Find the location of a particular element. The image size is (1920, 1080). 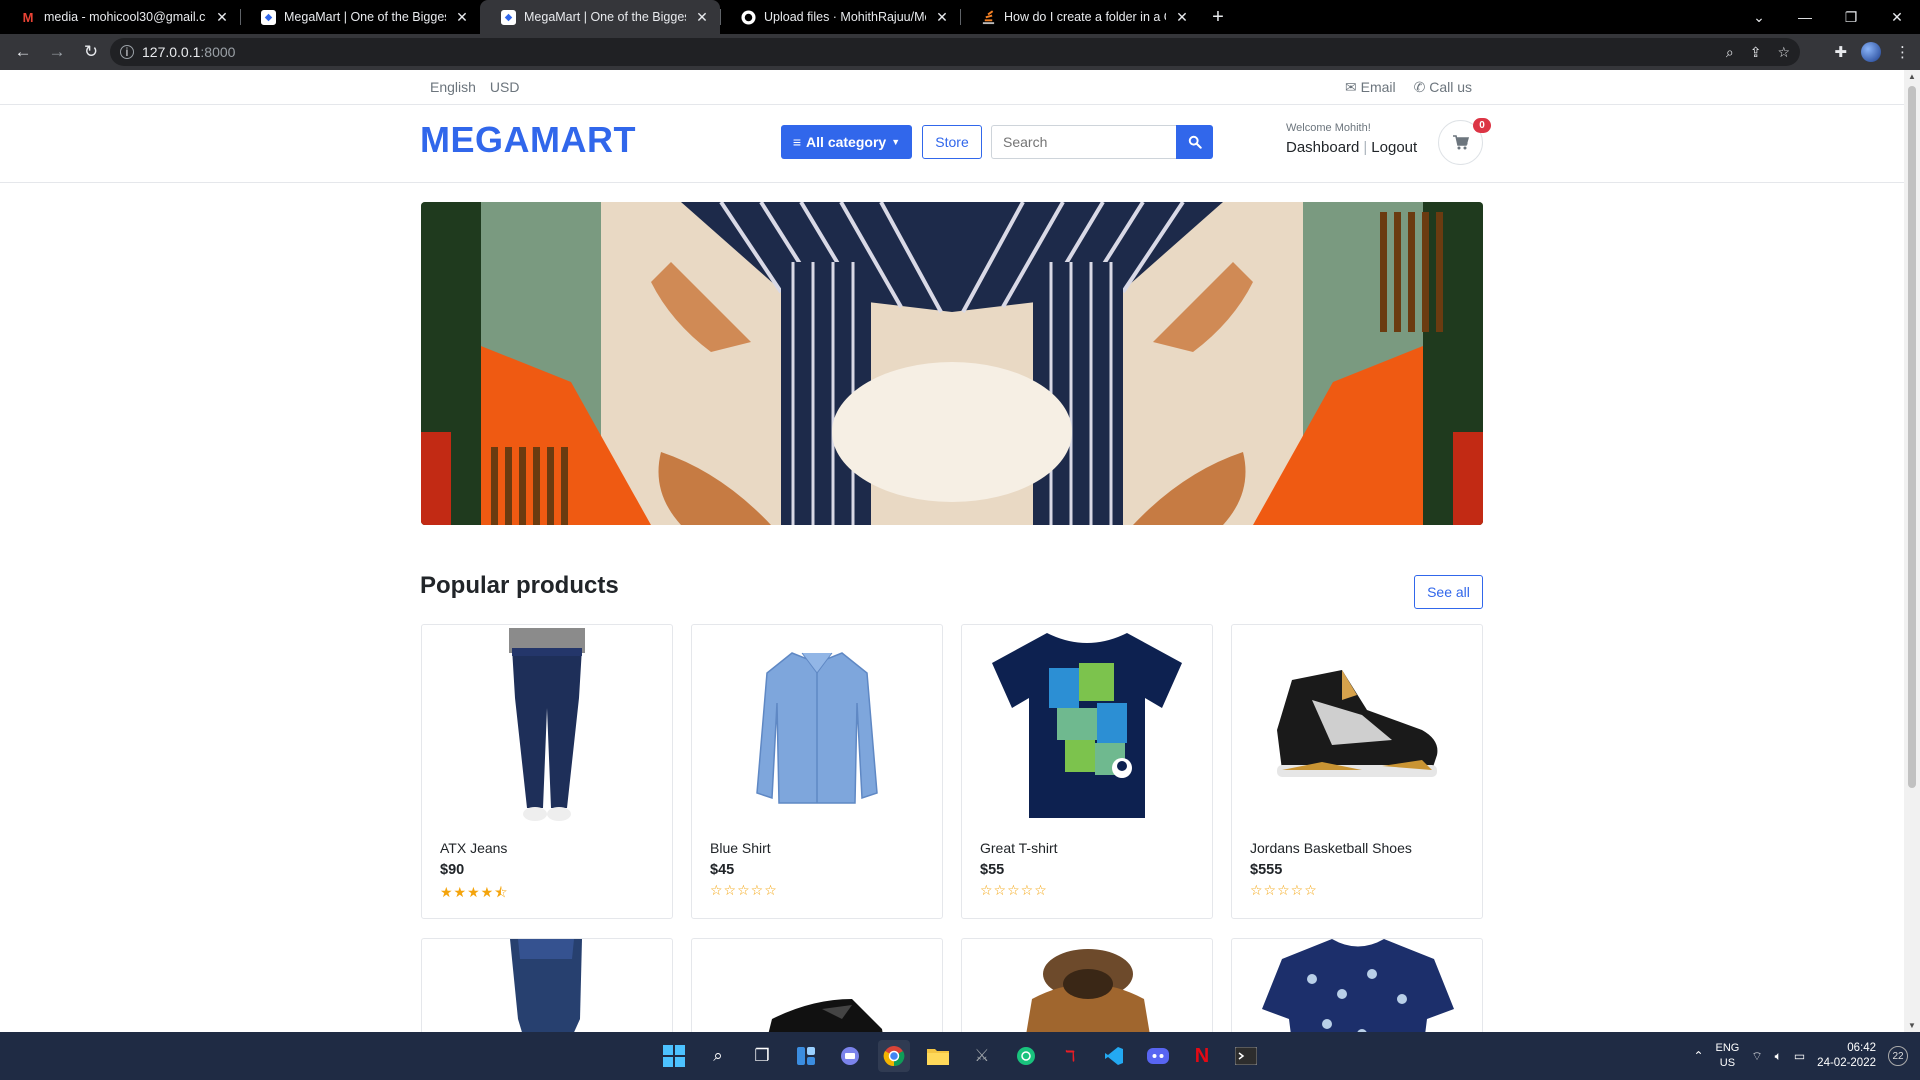

product-name: Blue Shirt is located at coordinates (740, 848).